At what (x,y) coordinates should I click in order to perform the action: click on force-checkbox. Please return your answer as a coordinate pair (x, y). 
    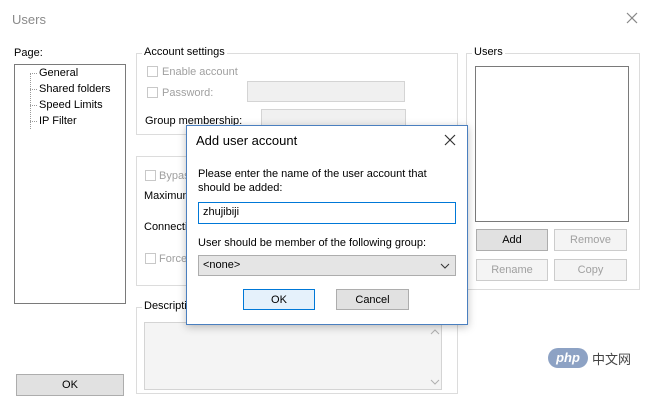
    Looking at the image, I should click on (150, 258).